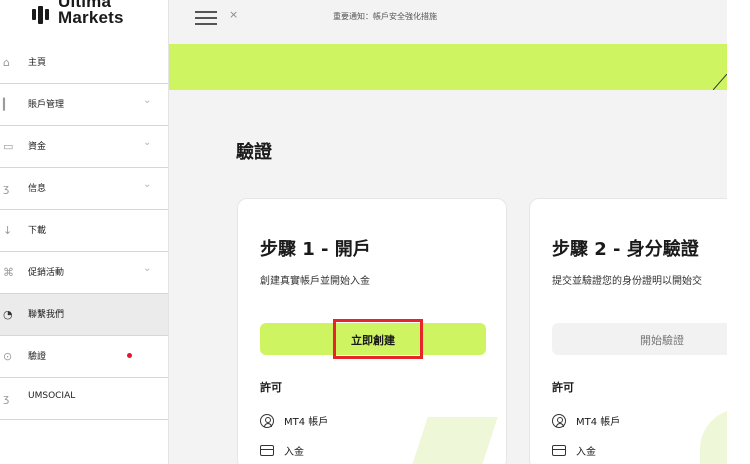 This screenshot has width=750, height=464. I want to click on sidebar-item-verification: ⊙ 驗證, so click(84, 357).